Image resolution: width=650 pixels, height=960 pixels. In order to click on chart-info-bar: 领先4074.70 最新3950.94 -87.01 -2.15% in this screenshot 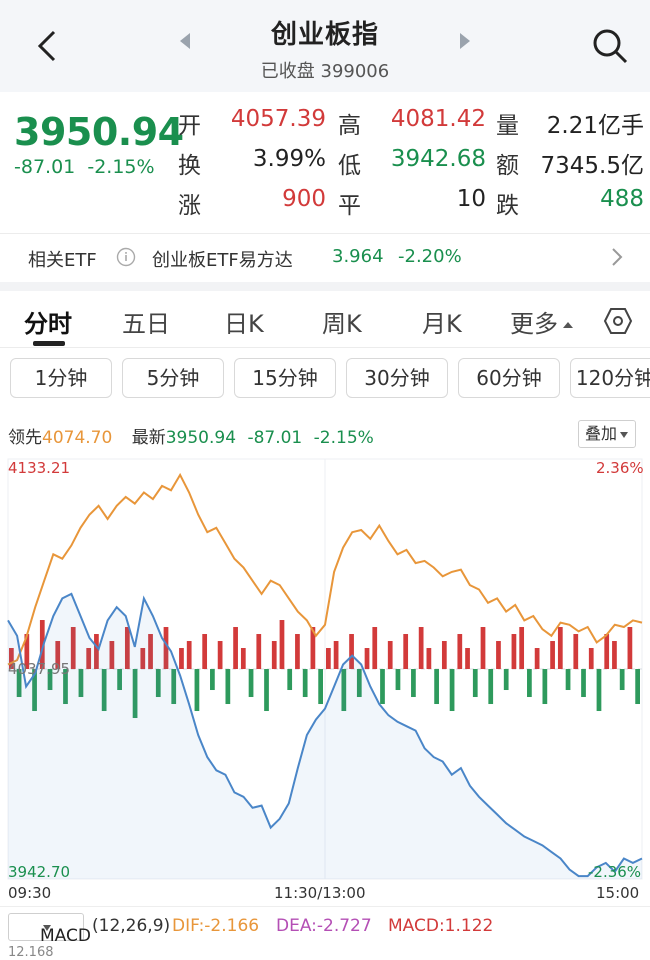, I will do `click(194, 435)`.